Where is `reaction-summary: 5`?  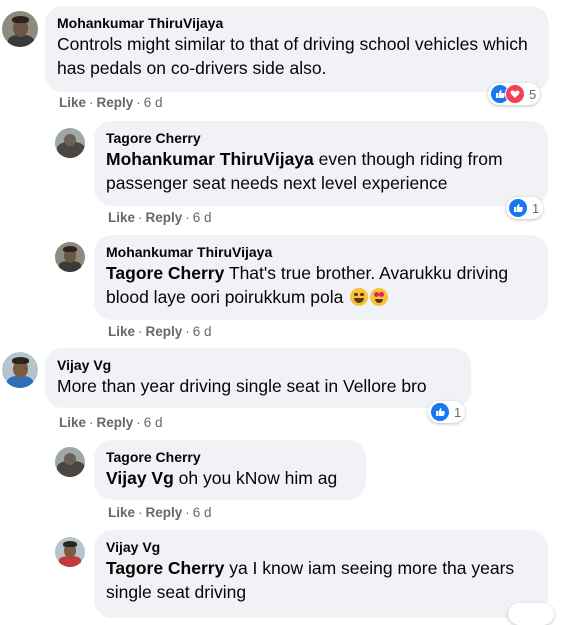 reaction-summary: 5 is located at coordinates (514, 94).